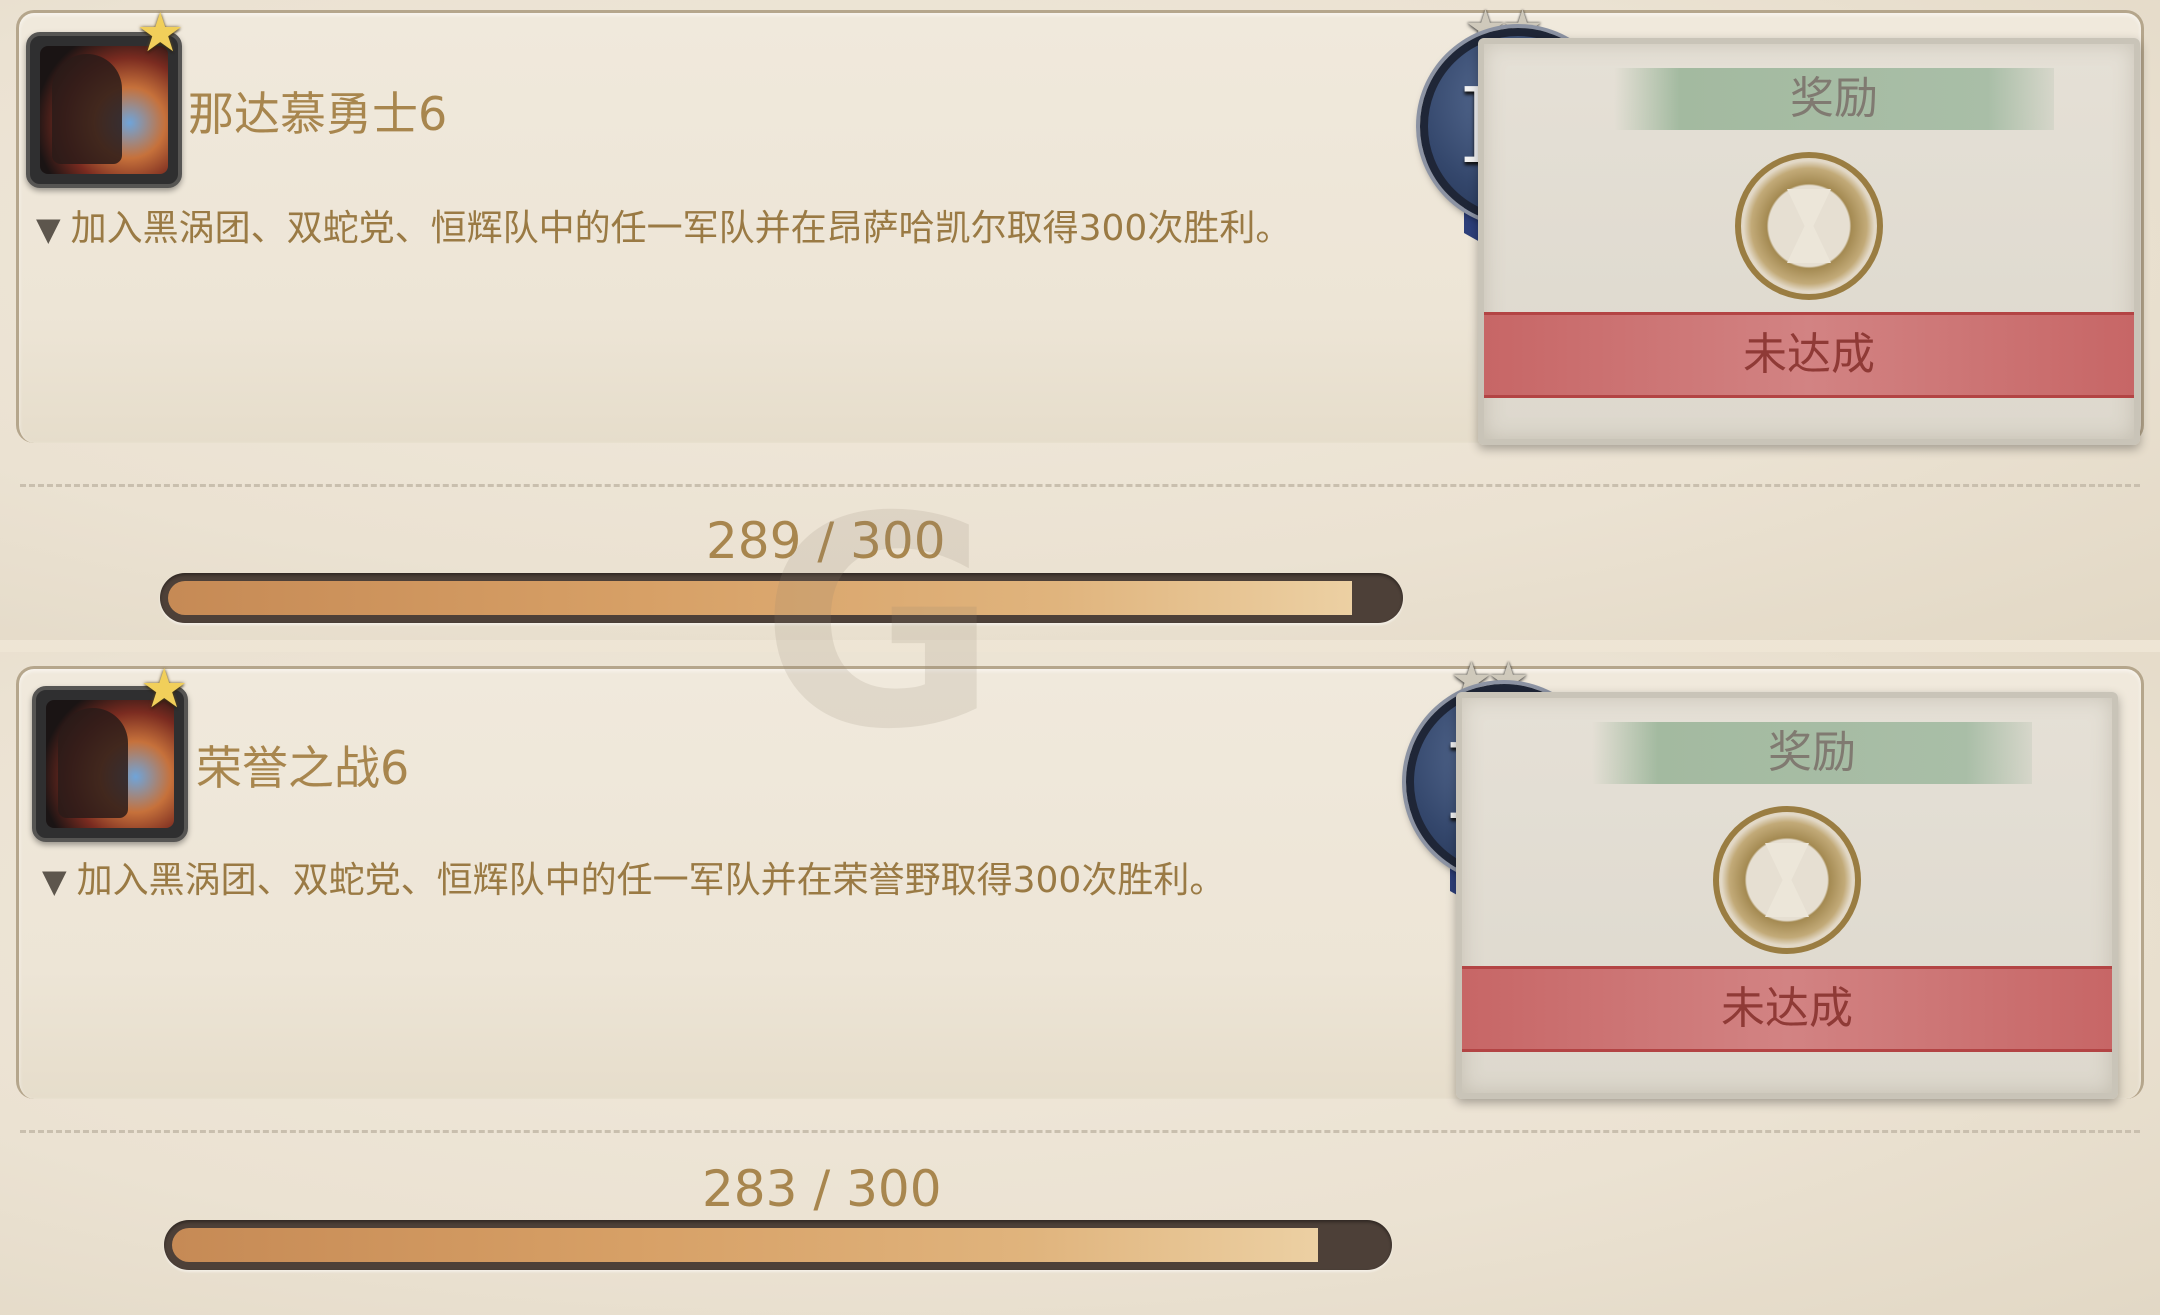  Describe the element at coordinates (879, 624) in the screenshot. I see `watermark-logo: G` at that location.